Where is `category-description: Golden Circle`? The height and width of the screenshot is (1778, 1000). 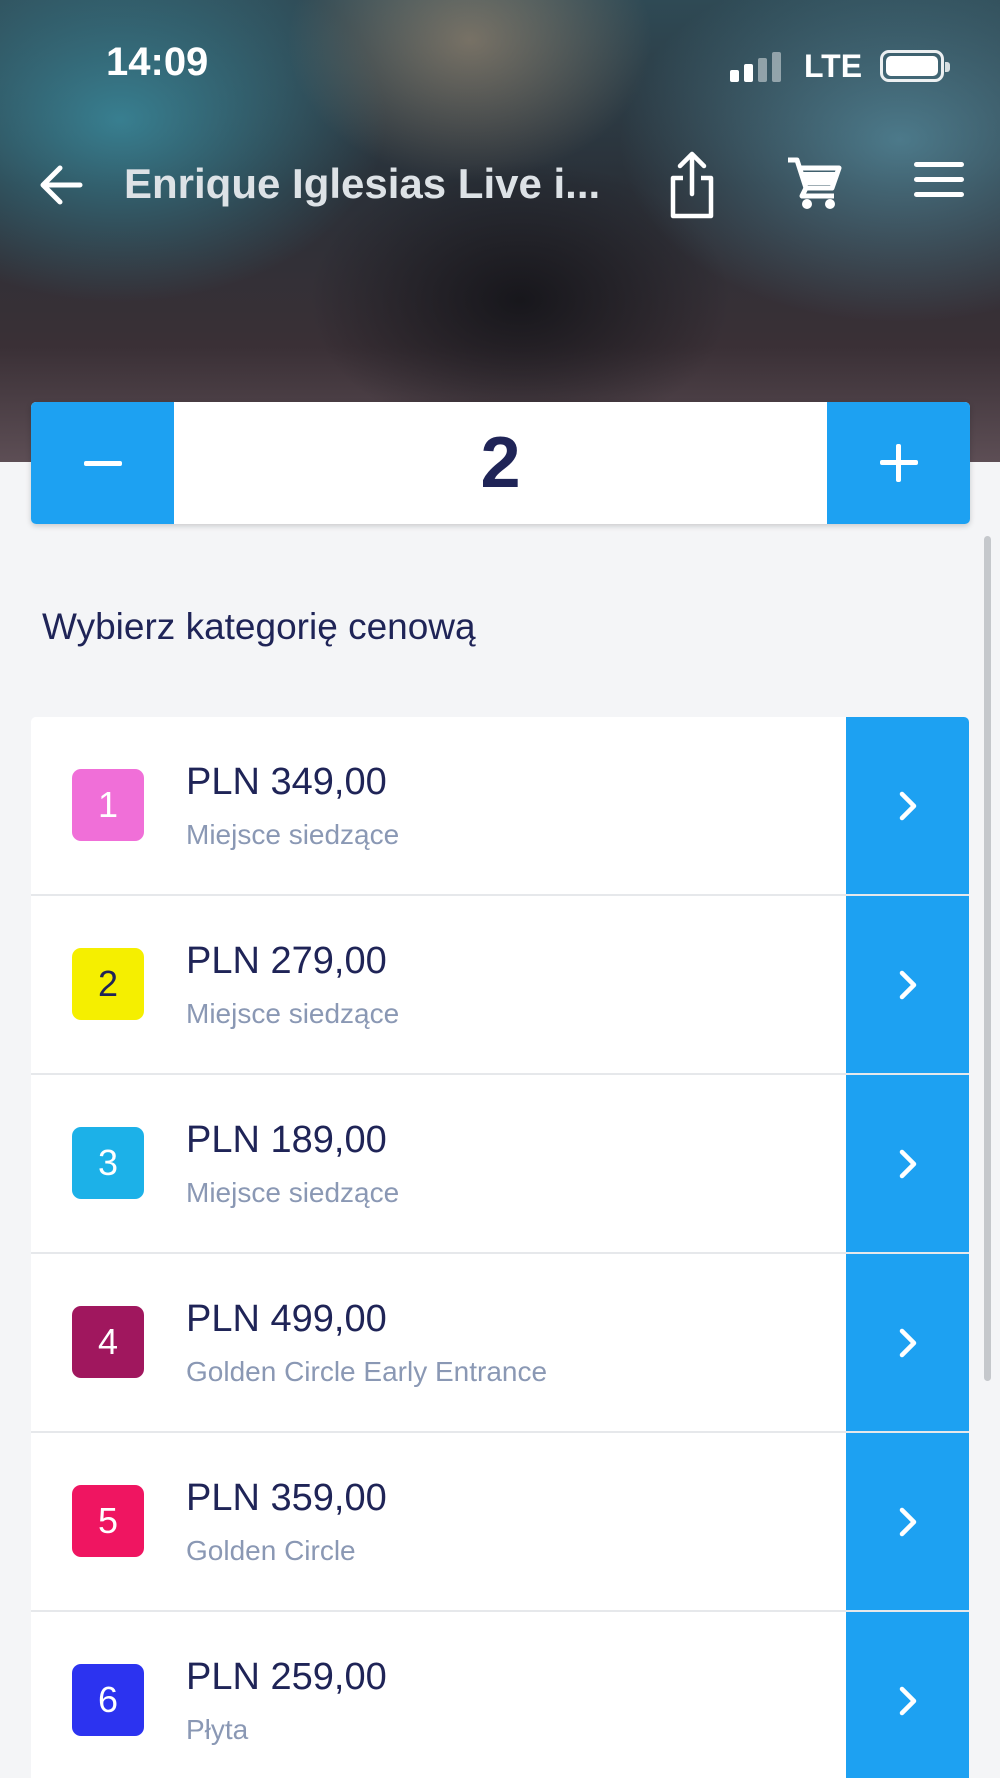 category-description: Golden Circle is located at coordinates (271, 1550).